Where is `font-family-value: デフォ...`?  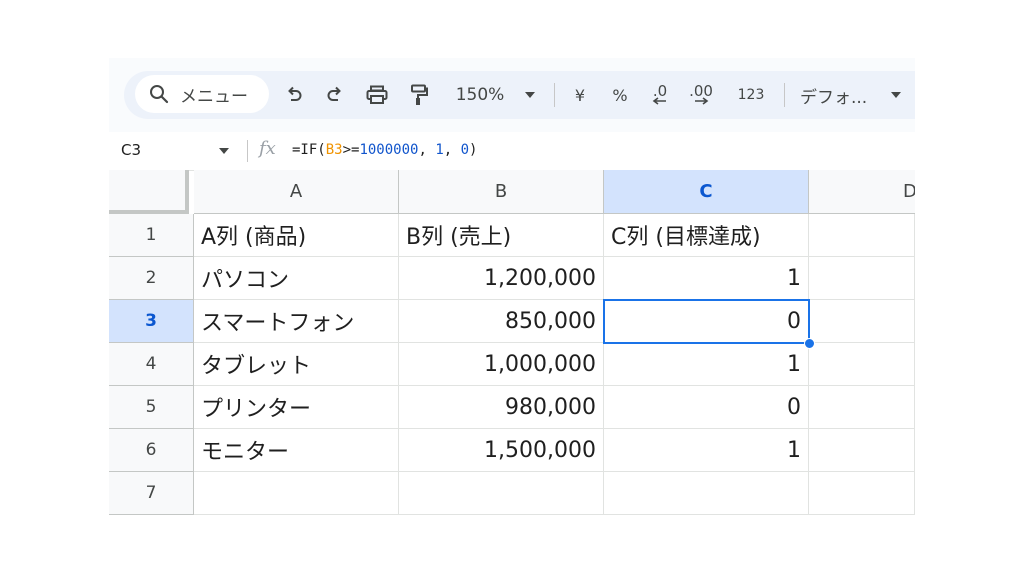
font-family-value: デフォ... is located at coordinates (834, 97).